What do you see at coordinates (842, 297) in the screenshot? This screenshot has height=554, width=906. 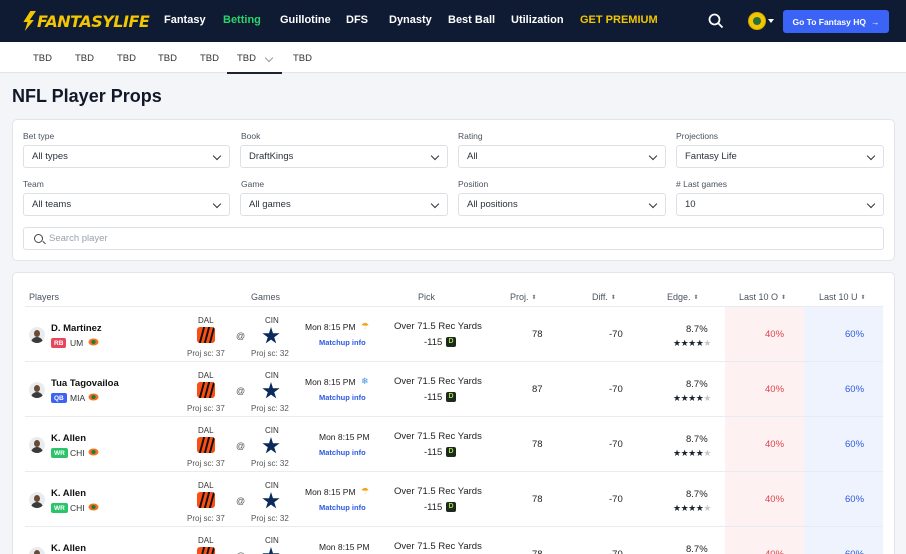 I see `header-last10-under: Last 10 U ⬍` at bounding box center [842, 297].